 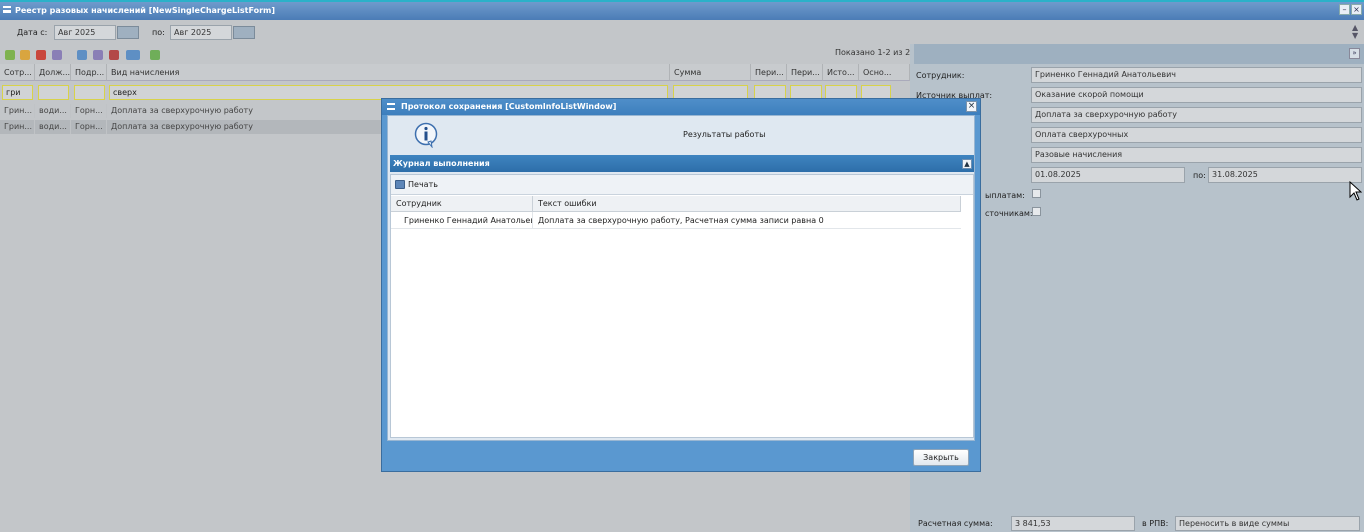 What do you see at coordinates (1196, 155) in the screenshot?
I see `kind-field: Разовые начисления` at bounding box center [1196, 155].